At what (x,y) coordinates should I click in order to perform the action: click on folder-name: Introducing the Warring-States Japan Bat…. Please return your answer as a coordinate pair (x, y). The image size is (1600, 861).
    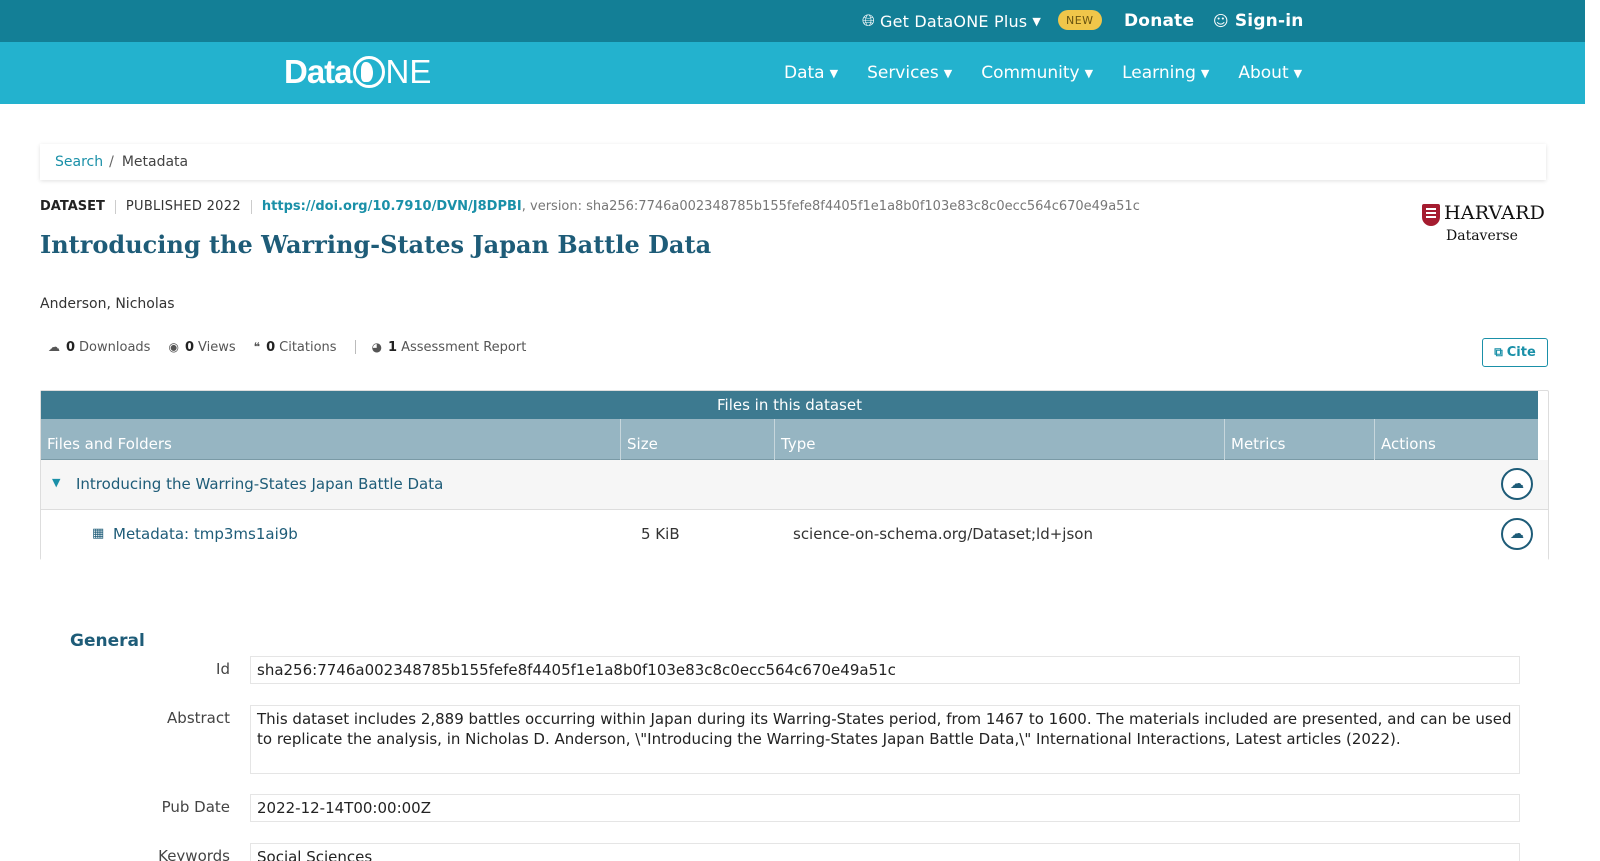
    Looking at the image, I should click on (259, 484).